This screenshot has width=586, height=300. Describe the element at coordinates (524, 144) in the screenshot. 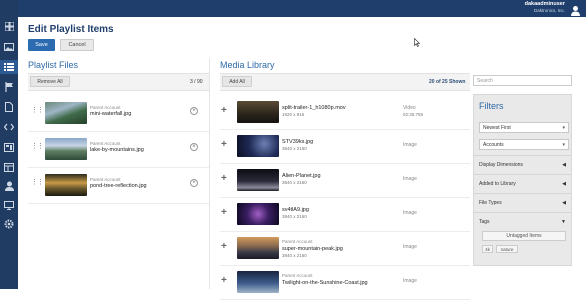

I see `account-select: Accounts ▾` at that location.